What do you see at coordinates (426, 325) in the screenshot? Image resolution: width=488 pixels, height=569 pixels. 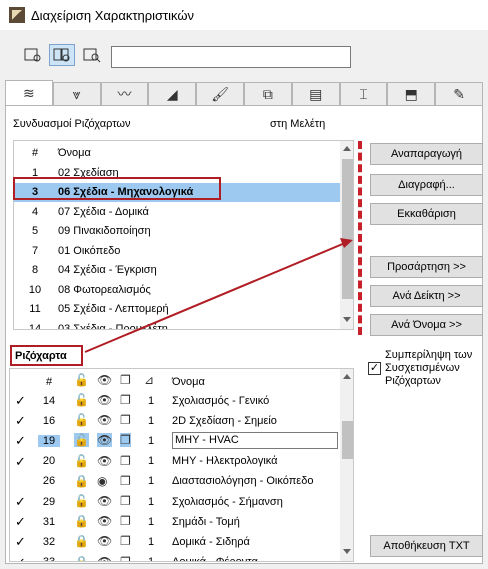 I see `by-name-button: Ανά Όνομα >>` at bounding box center [426, 325].